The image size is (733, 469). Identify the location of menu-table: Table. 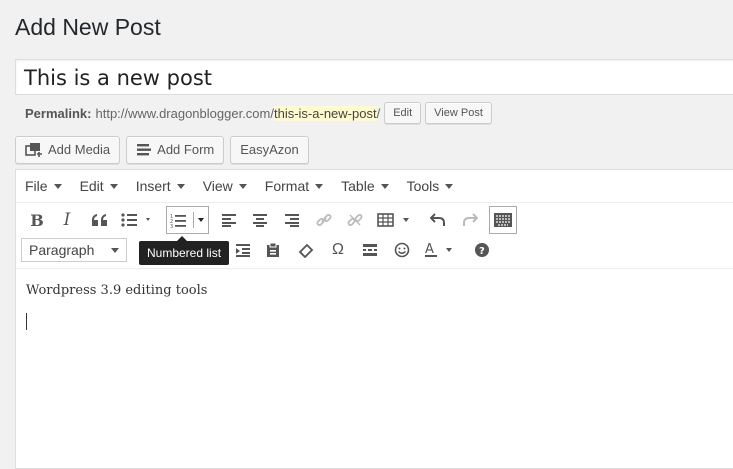
(364, 186).